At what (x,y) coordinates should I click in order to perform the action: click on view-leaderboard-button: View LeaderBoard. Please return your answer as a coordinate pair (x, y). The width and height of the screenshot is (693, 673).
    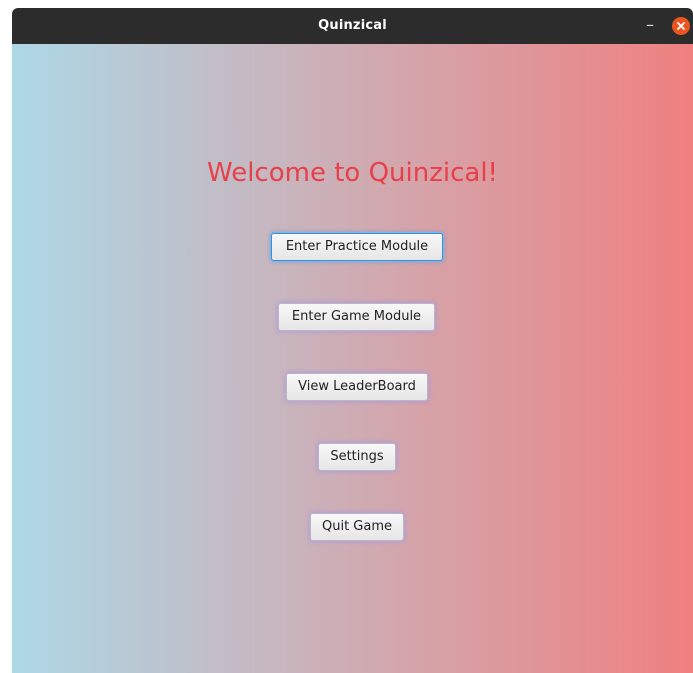
    Looking at the image, I should click on (357, 387).